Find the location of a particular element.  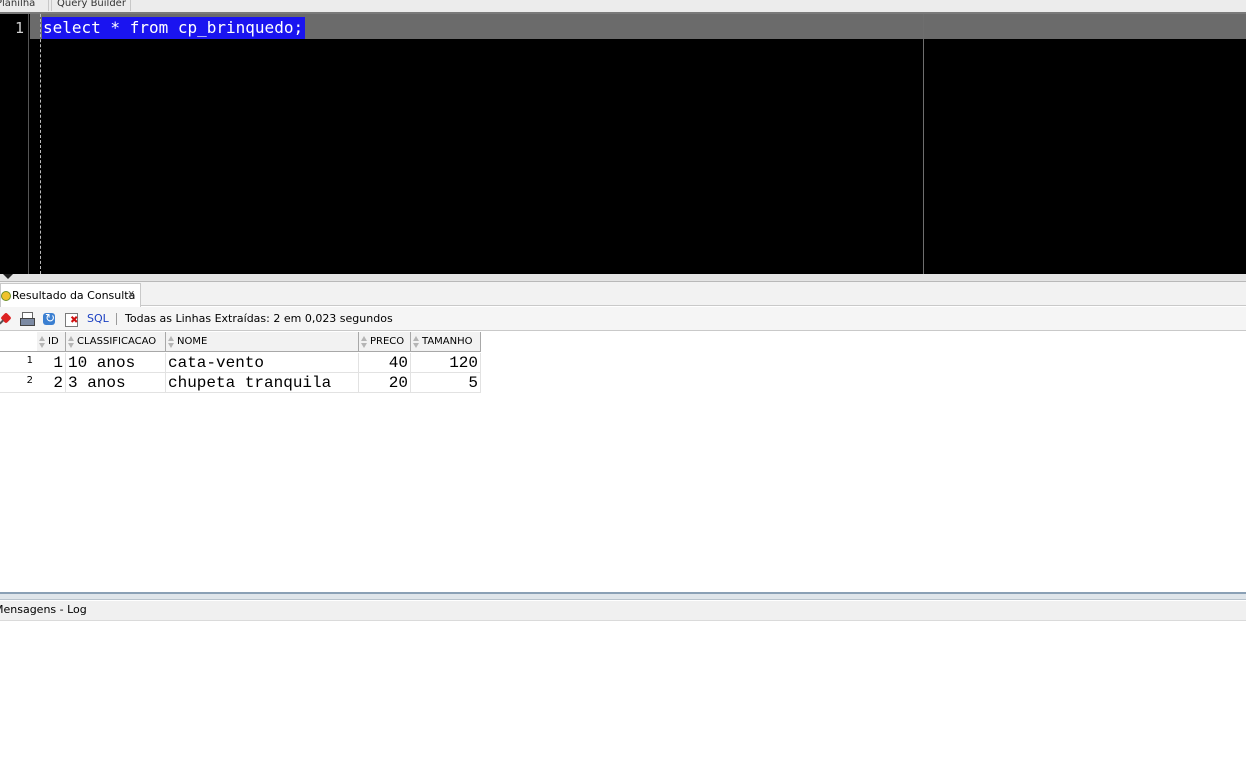

toolbar-separator is located at coordinates (116, 319).